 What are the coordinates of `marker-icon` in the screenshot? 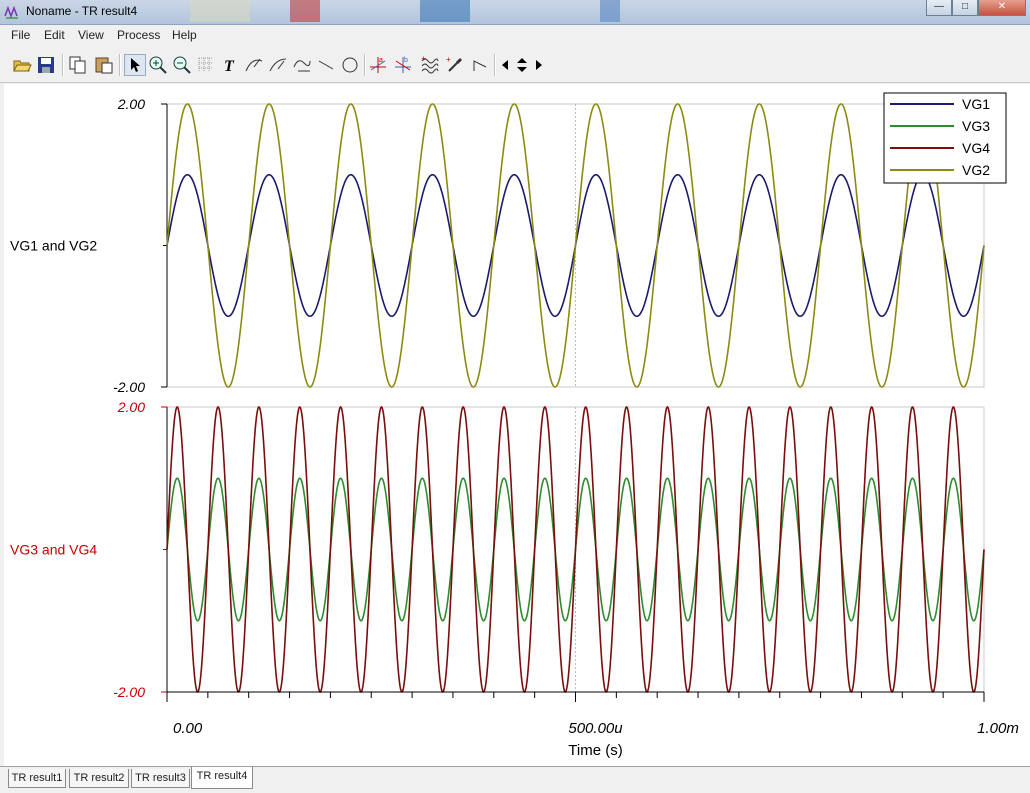 It's located at (480, 65).